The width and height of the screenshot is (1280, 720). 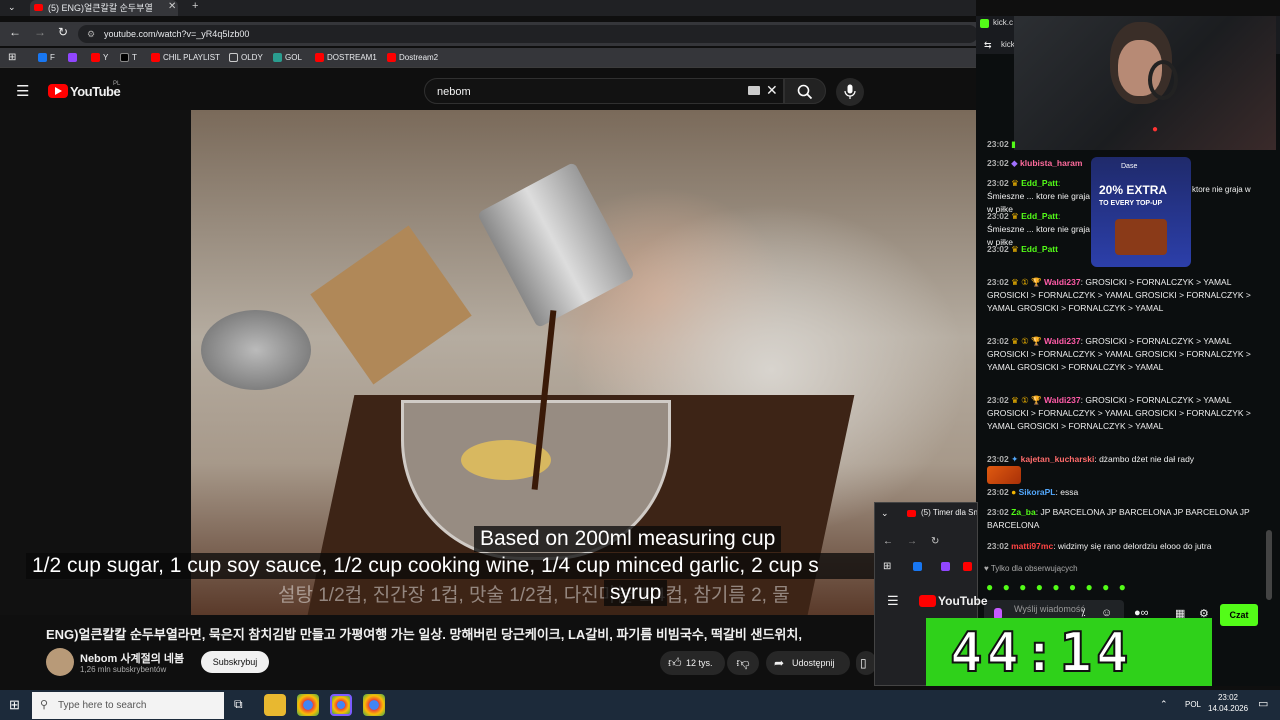 I want to click on bookmark-dostream1: DOSTREAM1, so click(x=346, y=58).